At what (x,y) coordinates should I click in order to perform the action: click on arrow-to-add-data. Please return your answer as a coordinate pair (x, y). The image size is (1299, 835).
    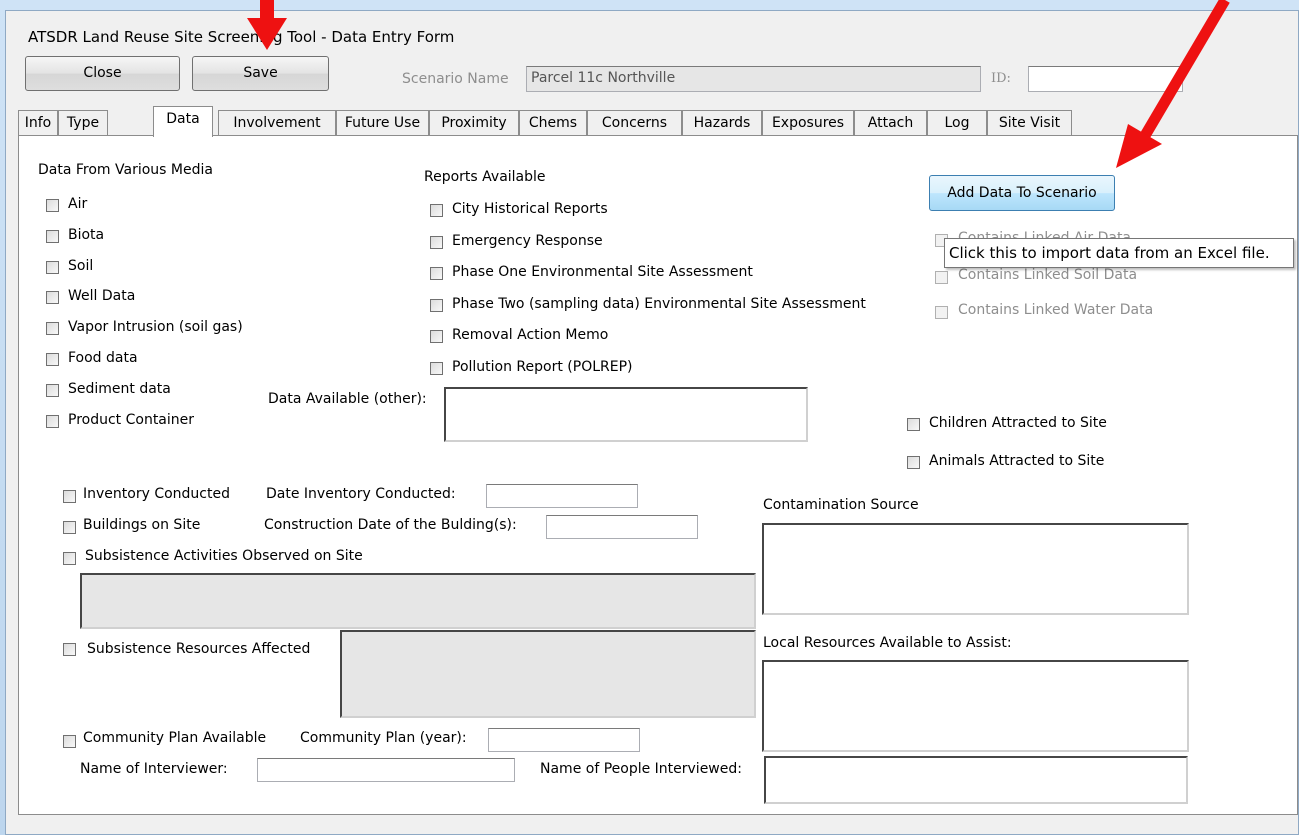
    Looking at the image, I should click on (1173, 84).